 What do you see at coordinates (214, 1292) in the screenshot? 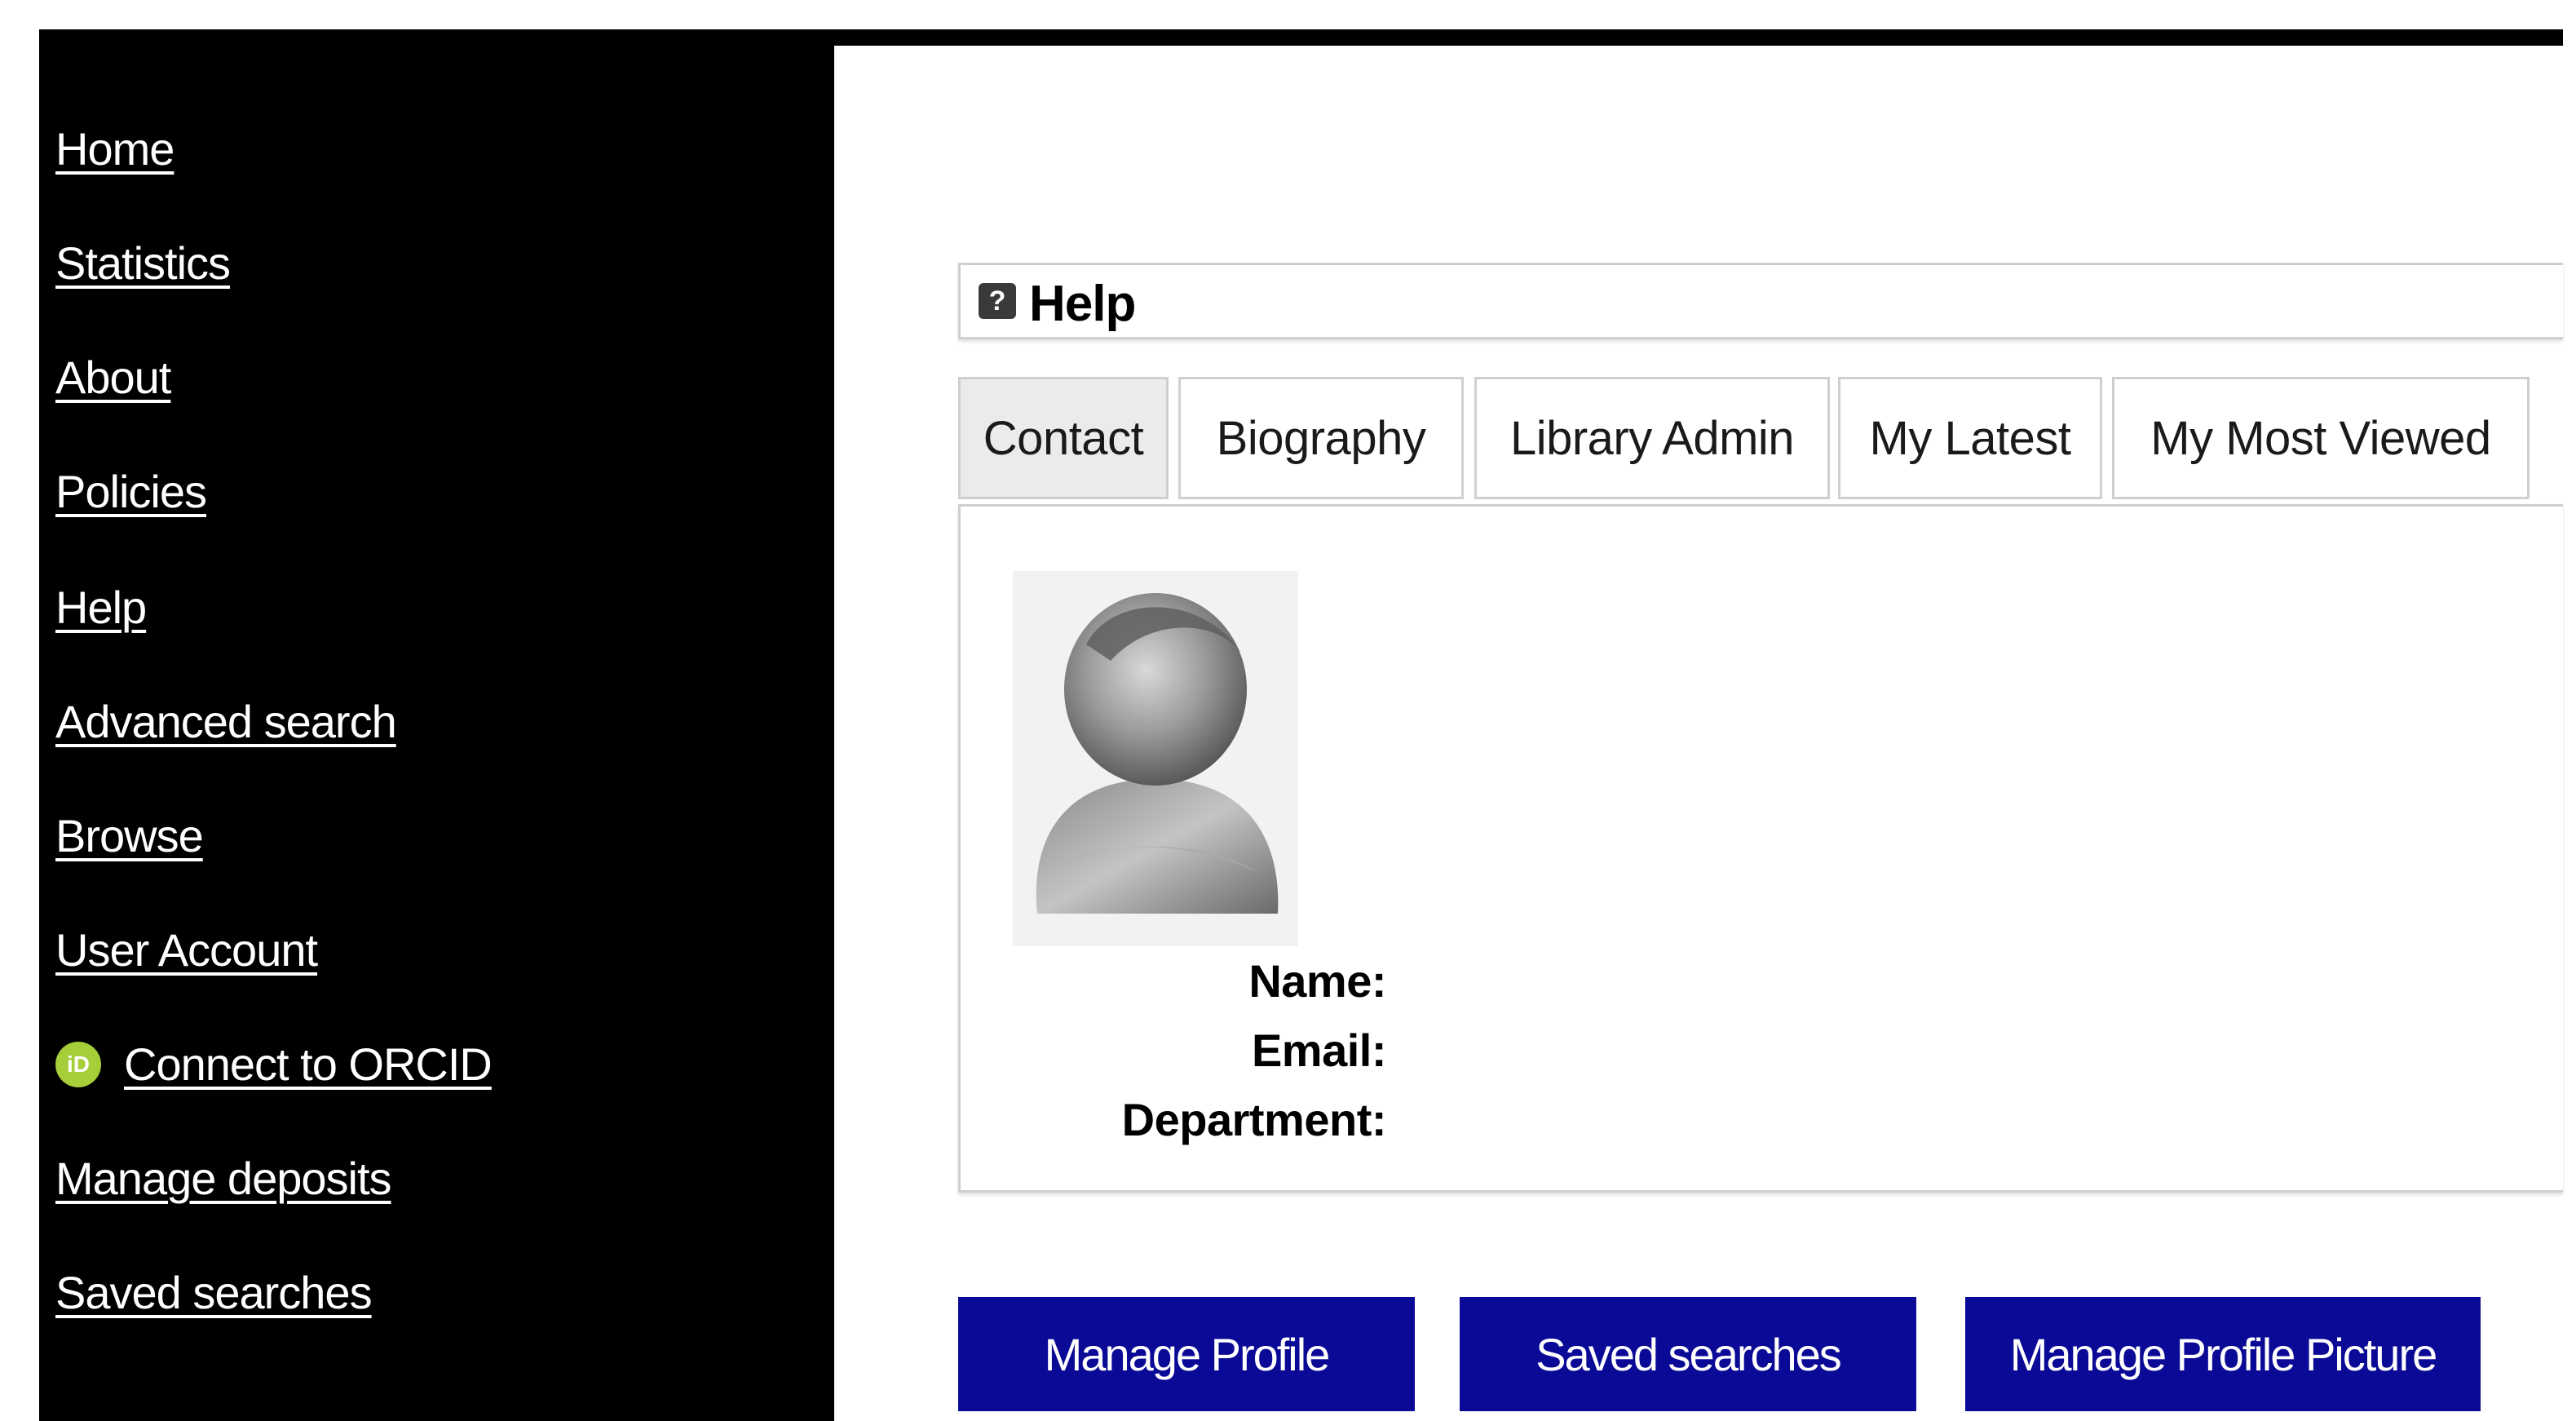
I see `sidebar-item-saved-searches: Saved searches` at bounding box center [214, 1292].